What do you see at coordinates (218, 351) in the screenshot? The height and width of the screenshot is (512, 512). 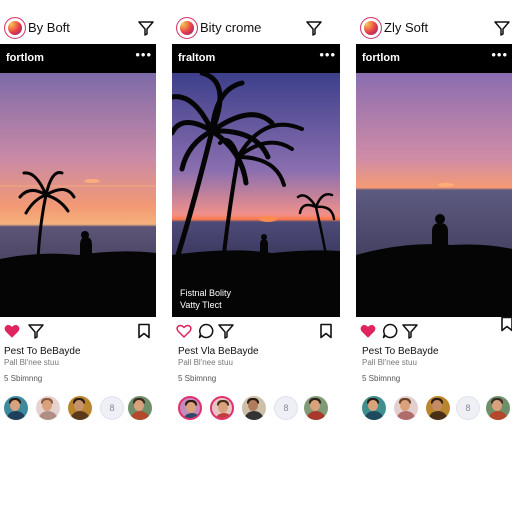 I see `post-title: Pest Vla BeBayde` at bounding box center [218, 351].